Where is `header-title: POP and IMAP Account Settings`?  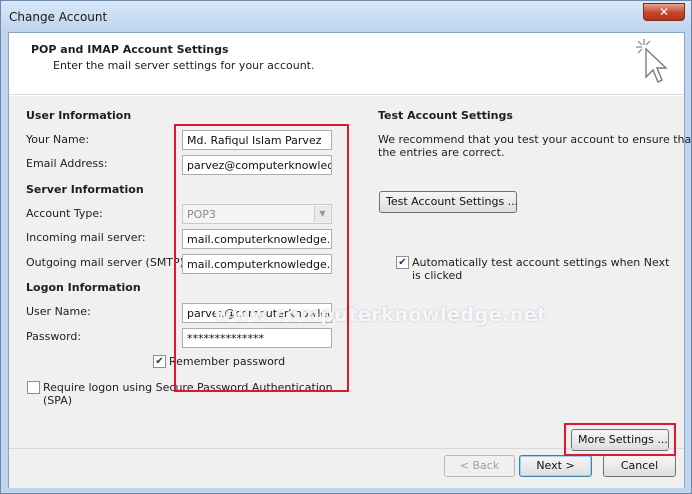
header-title: POP and IMAP Account Settings is located at coordinates (130, 49).